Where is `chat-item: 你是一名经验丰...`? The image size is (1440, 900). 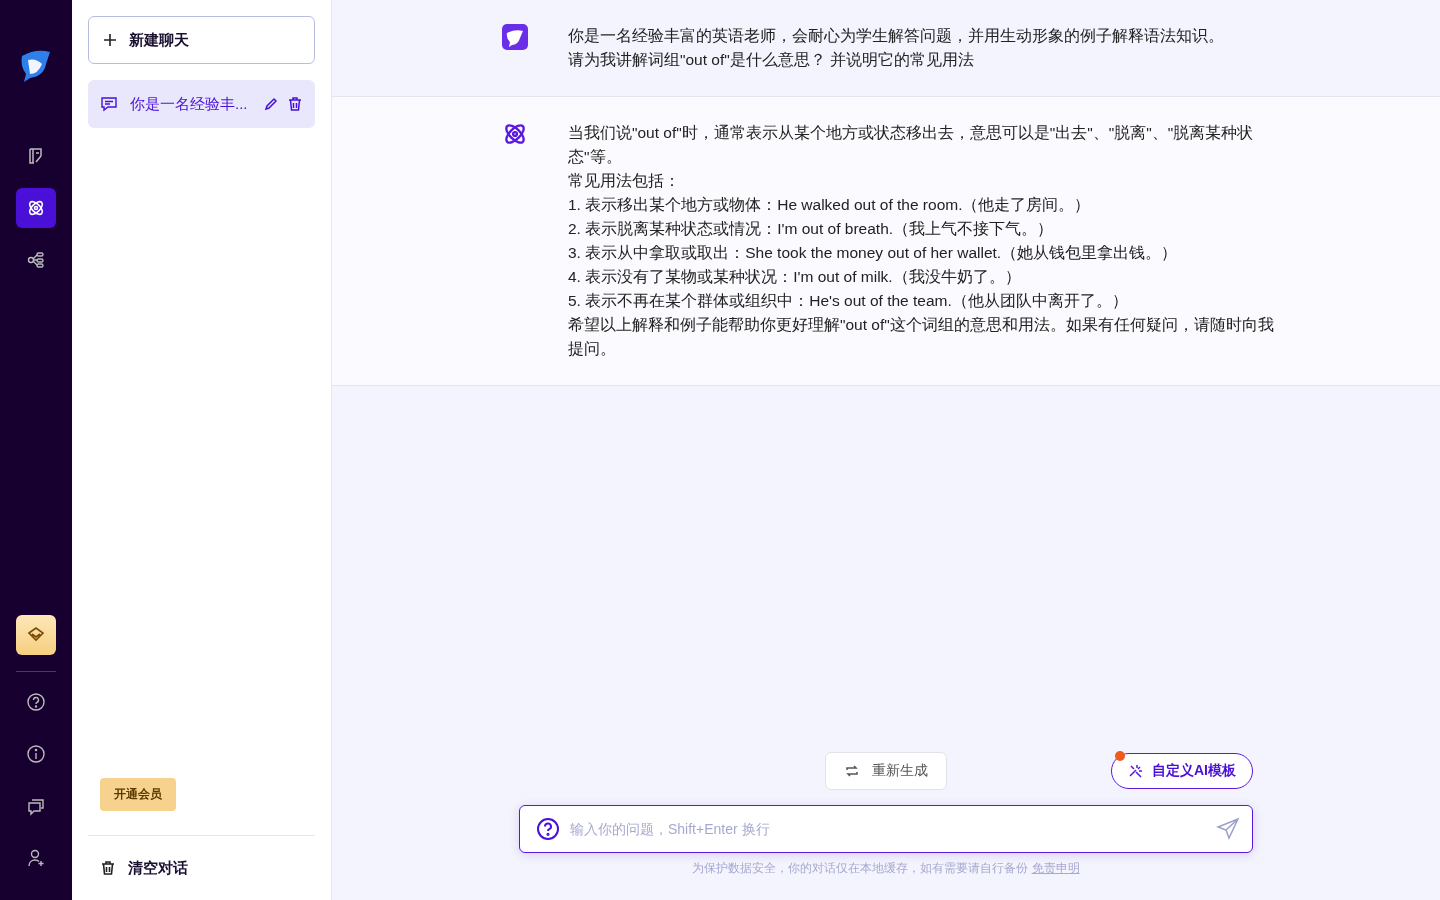 chat-item: 你是一名经验丰... is located at coordinates (201, 104).